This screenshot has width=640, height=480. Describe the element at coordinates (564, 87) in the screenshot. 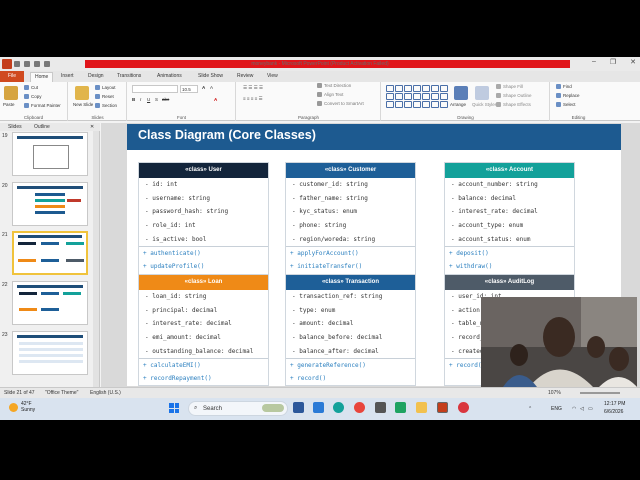

I see `find-button: Find` at that location.